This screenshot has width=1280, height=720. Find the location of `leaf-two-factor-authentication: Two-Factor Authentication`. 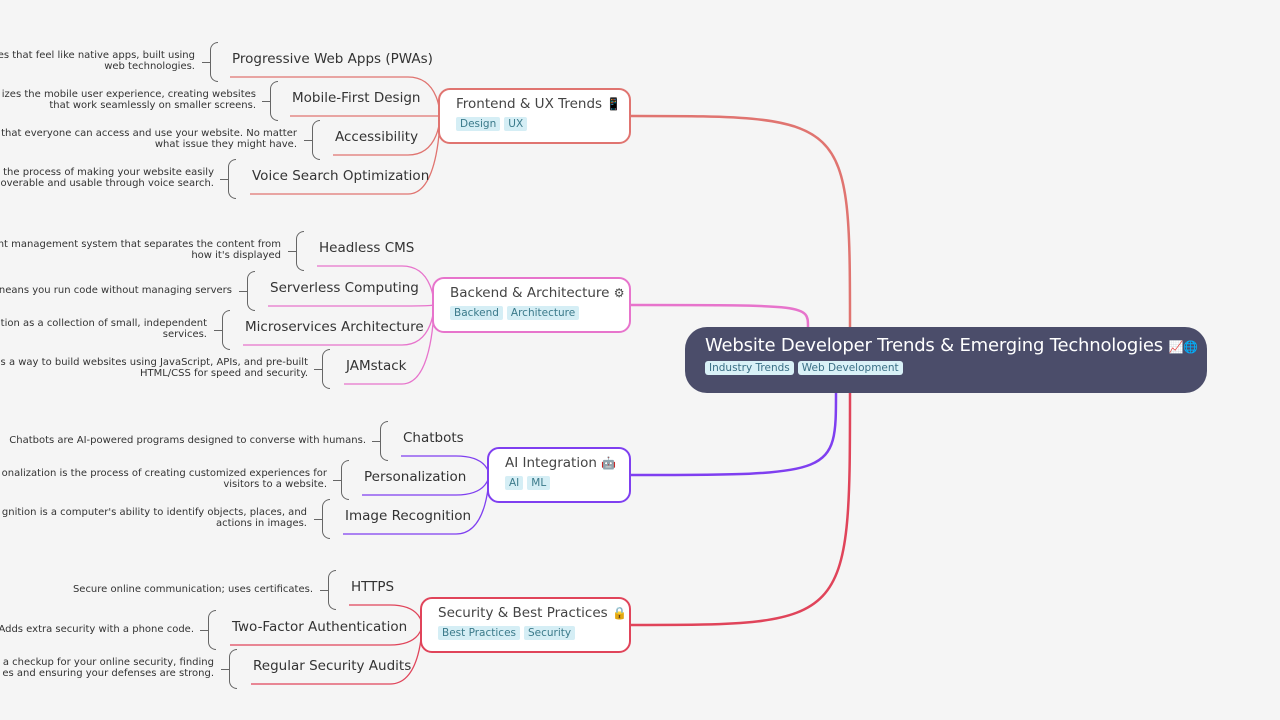

leaf-two-factor-authentication: Two-Factor Authentication is located at coordinates (319, 627).